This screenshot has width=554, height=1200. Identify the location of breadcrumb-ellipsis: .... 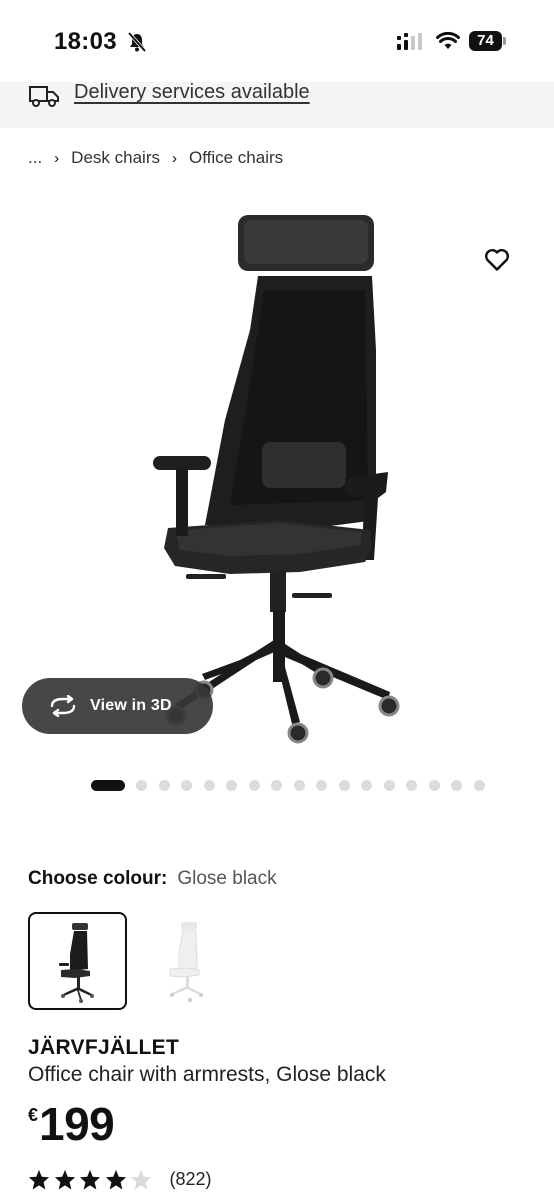
(35, 158).